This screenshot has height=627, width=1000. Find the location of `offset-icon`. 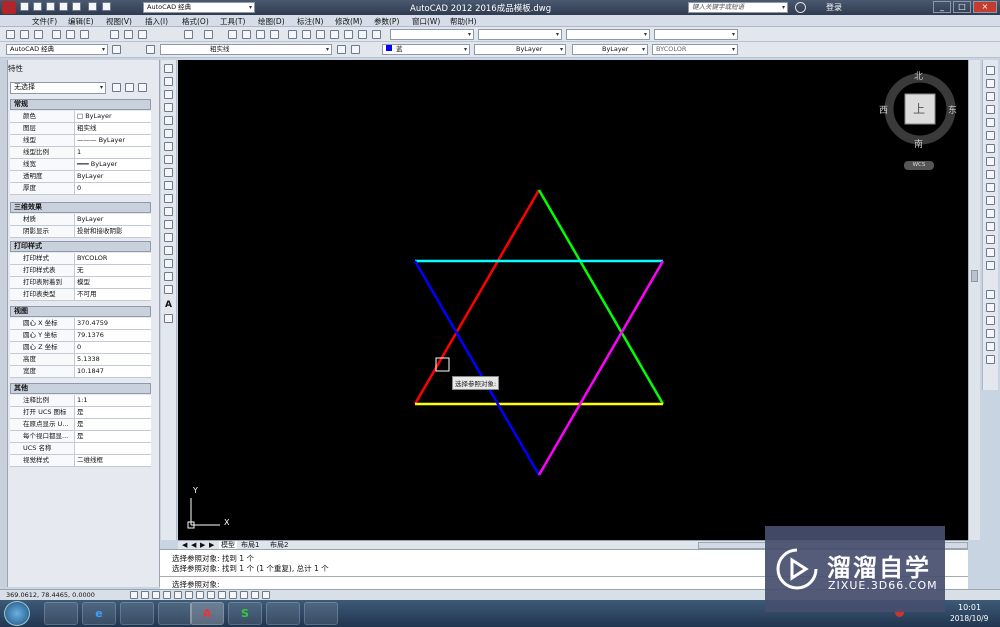

offset-icon is located at coordinates (990, 109).